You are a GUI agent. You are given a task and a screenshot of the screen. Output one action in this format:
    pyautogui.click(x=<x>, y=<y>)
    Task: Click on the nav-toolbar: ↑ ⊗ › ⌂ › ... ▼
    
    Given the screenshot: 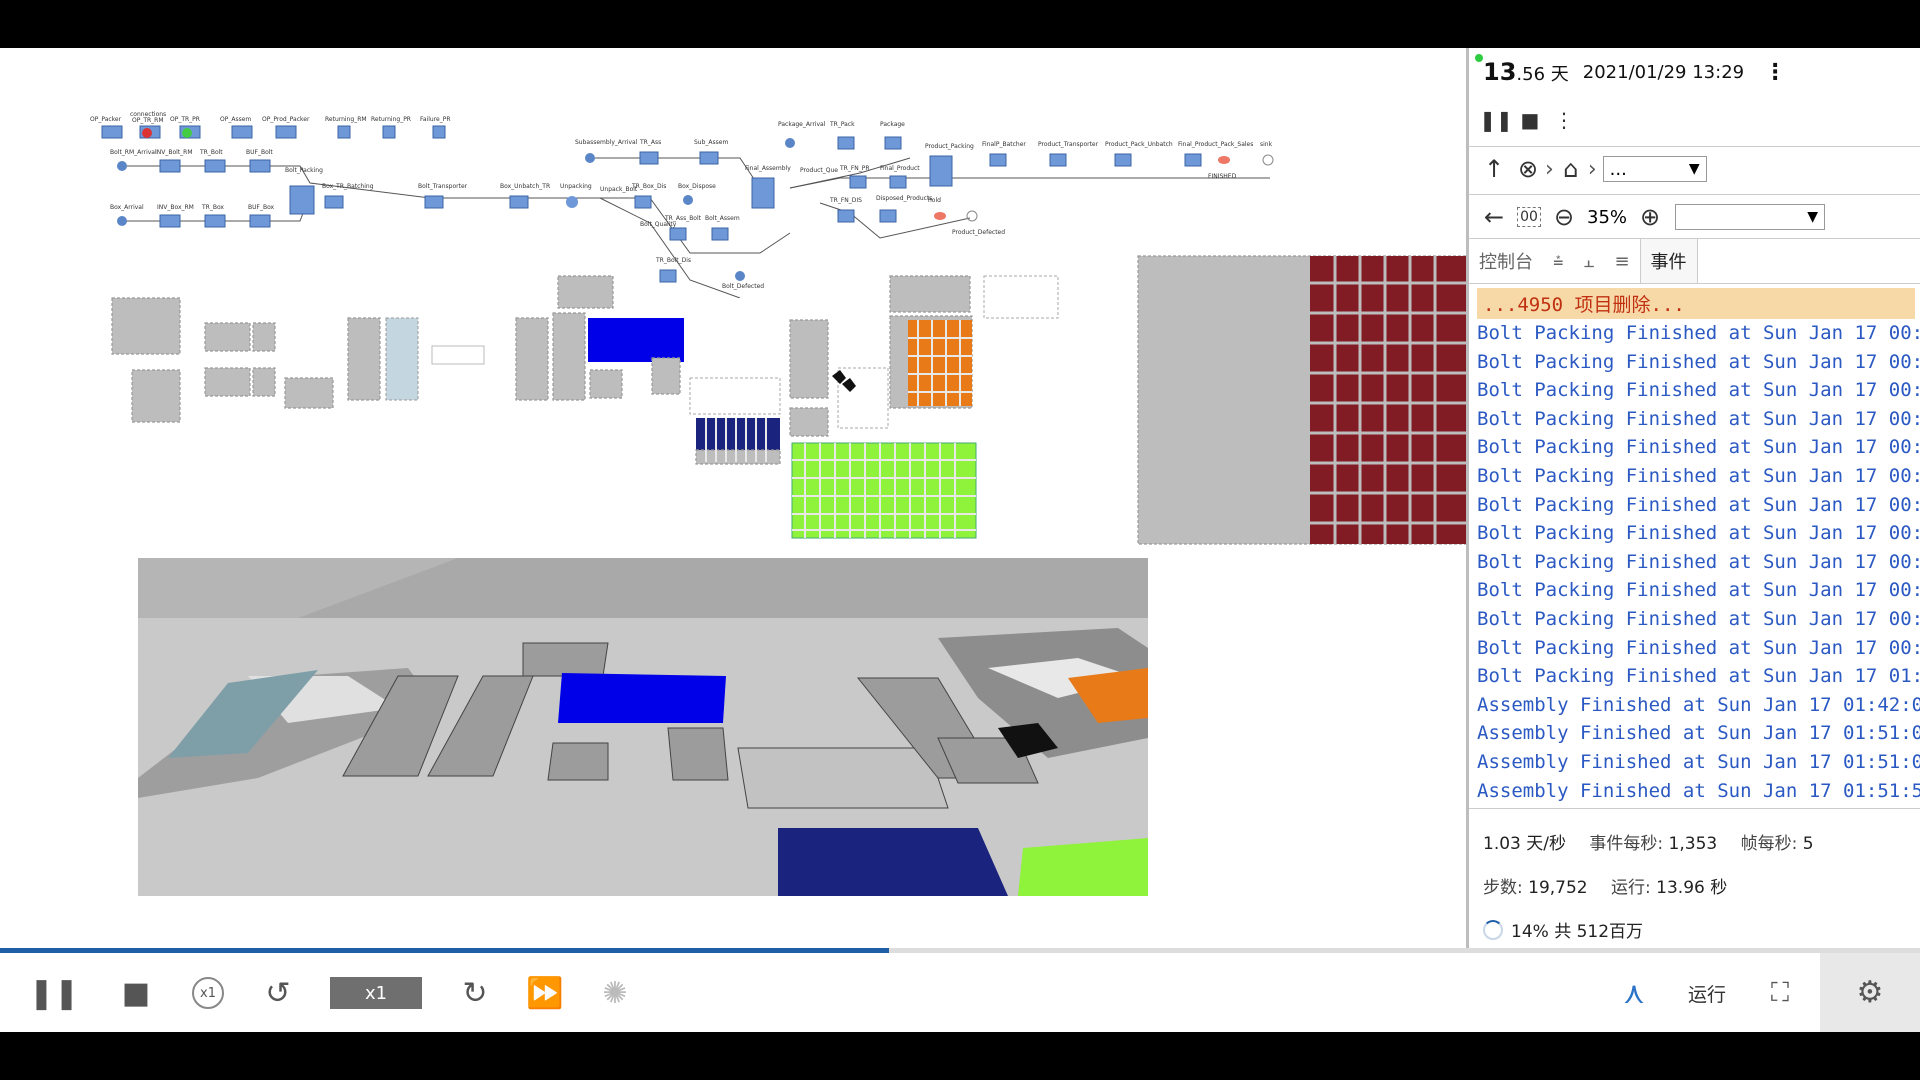 What is the action you would take?
    pyautogui.click(x=1694, y=168)
    